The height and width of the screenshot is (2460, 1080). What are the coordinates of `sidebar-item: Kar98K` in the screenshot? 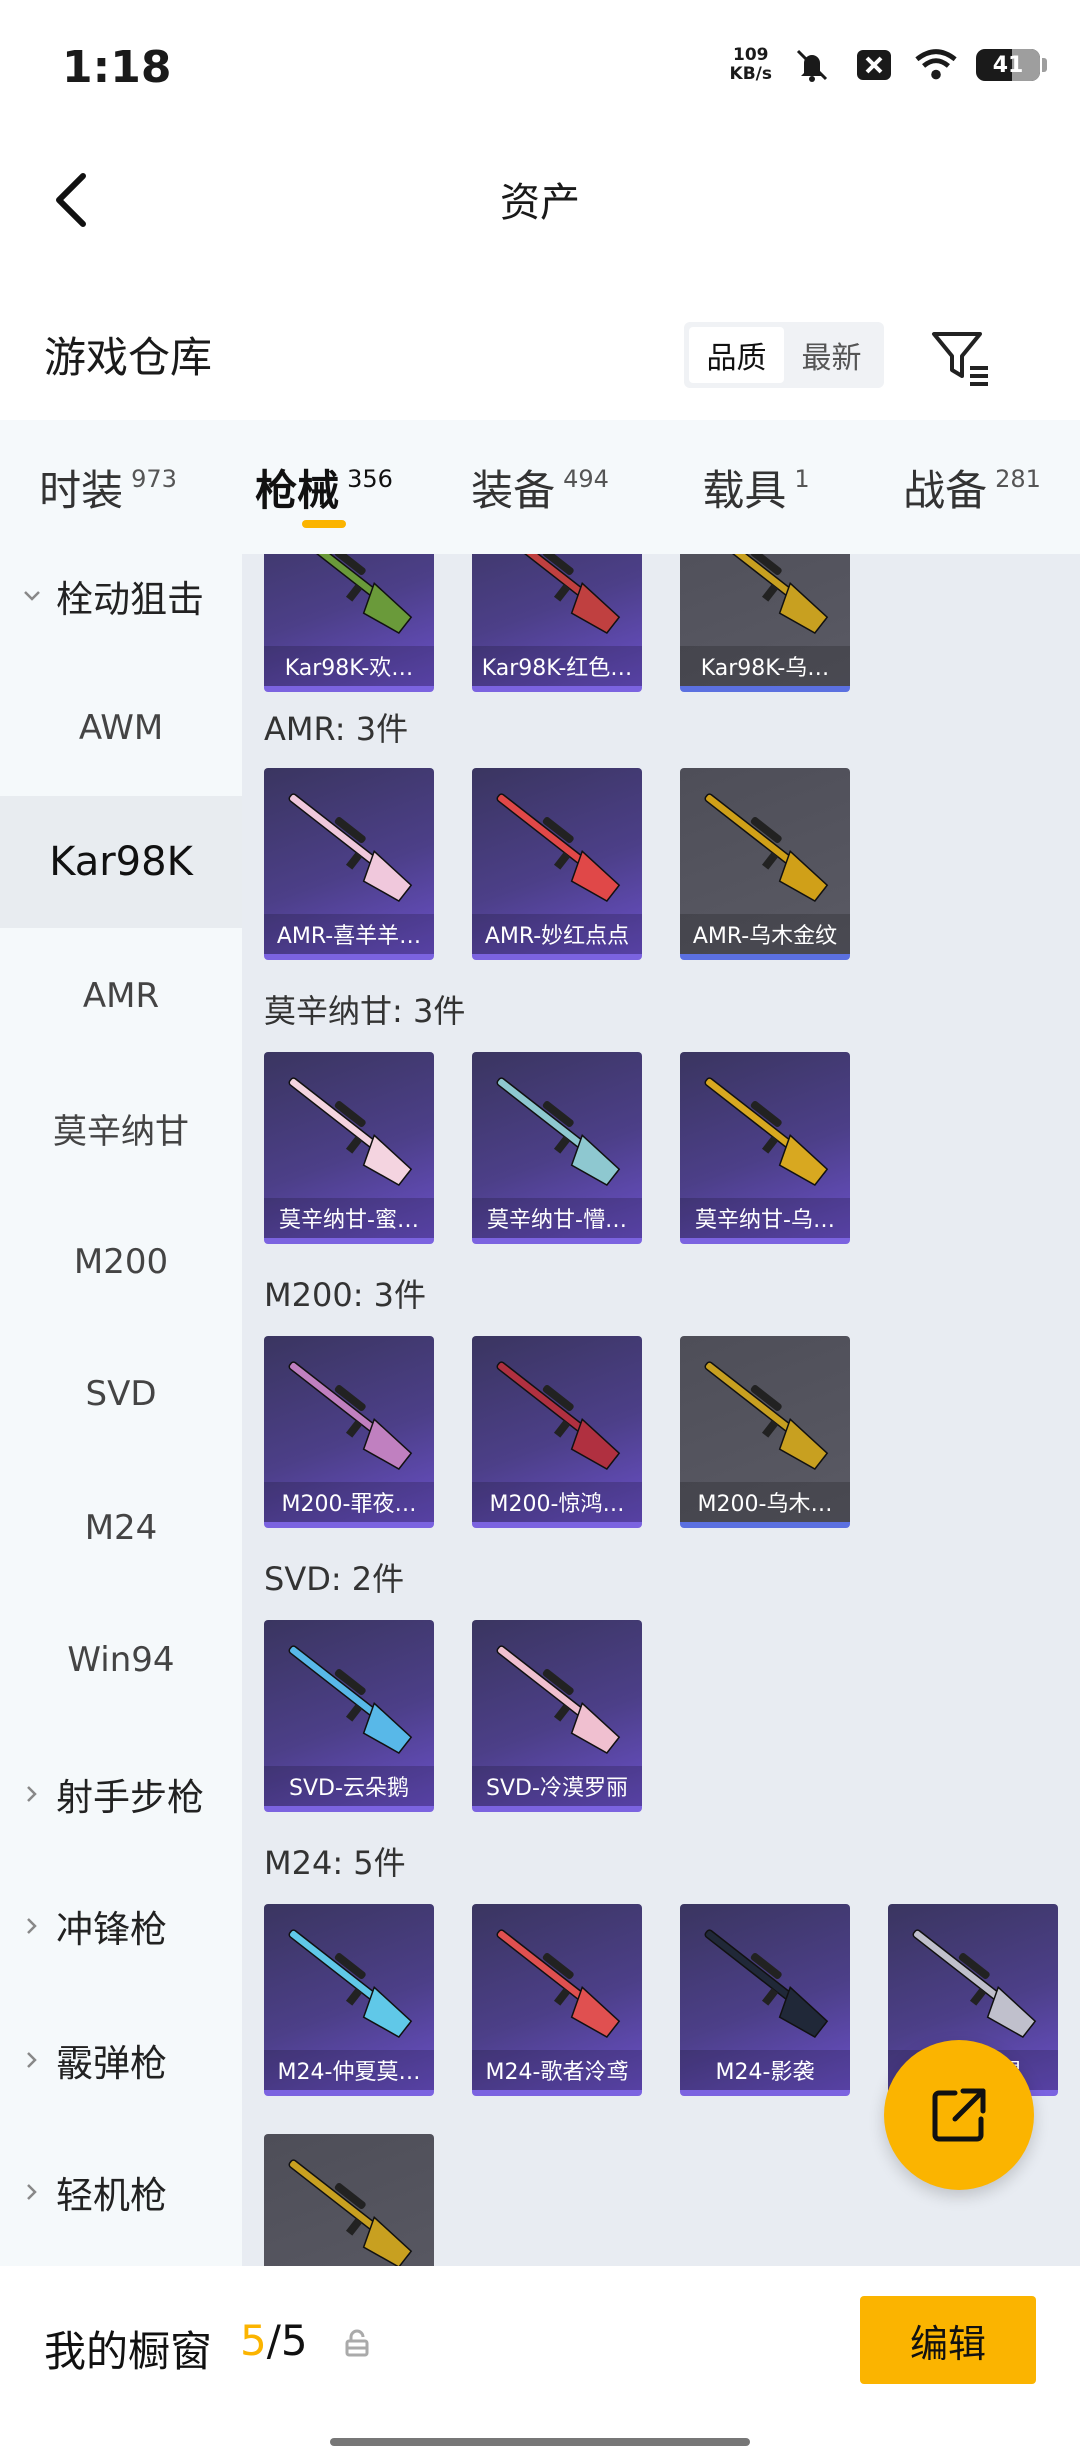 It's located at (121, 862).